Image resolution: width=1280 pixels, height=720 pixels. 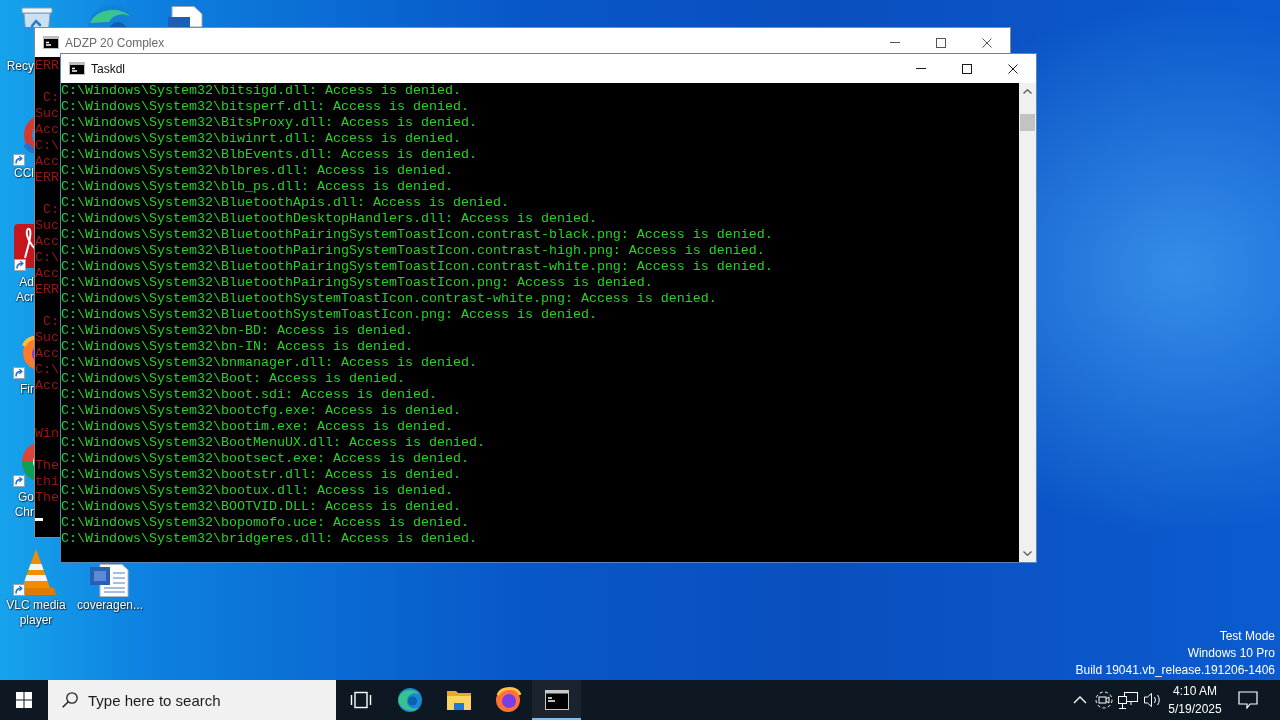 I want to click on icon-label: Ad Acr, so click(x=25, y=290).